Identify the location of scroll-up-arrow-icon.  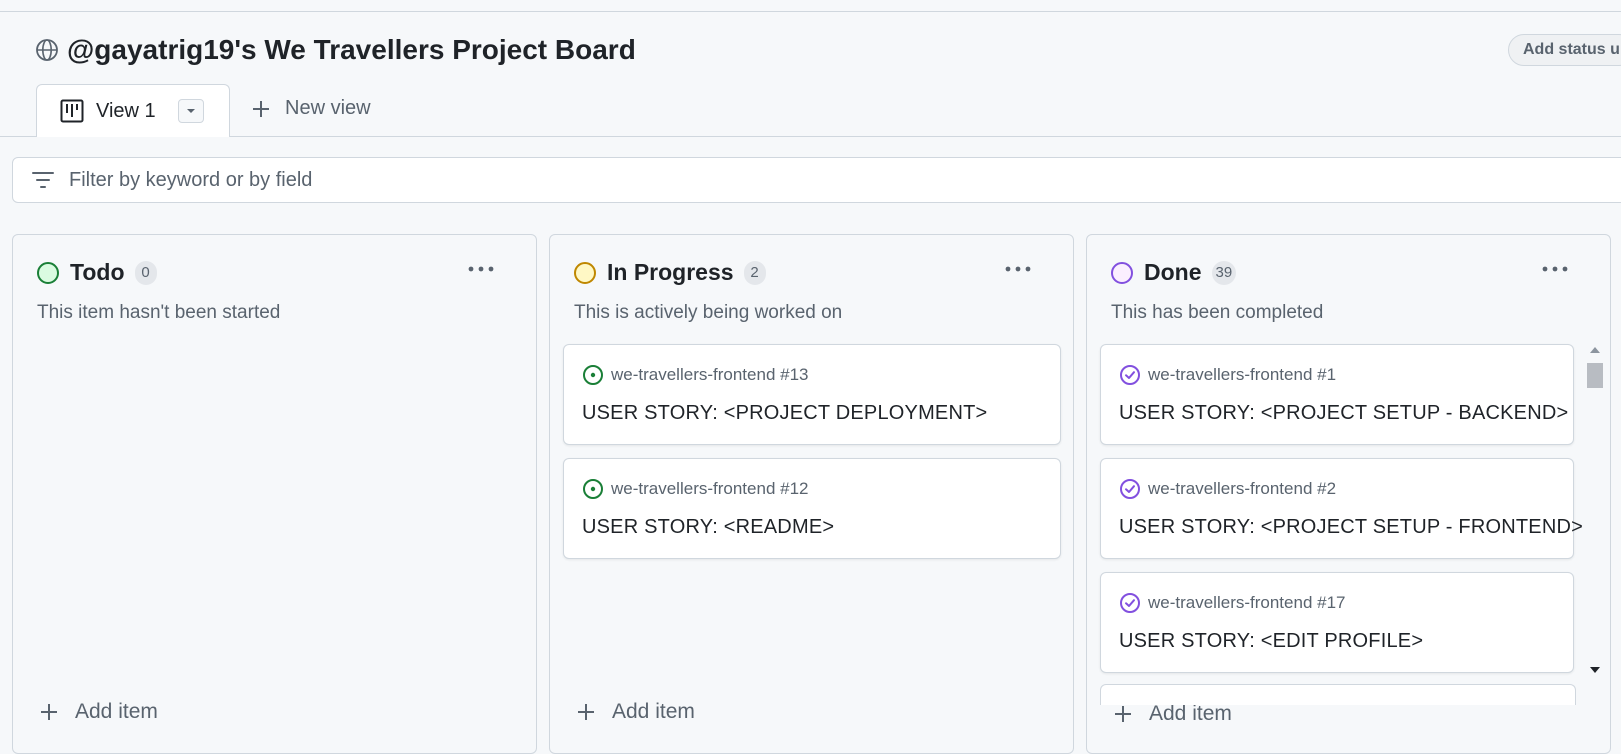
(1595, 350).